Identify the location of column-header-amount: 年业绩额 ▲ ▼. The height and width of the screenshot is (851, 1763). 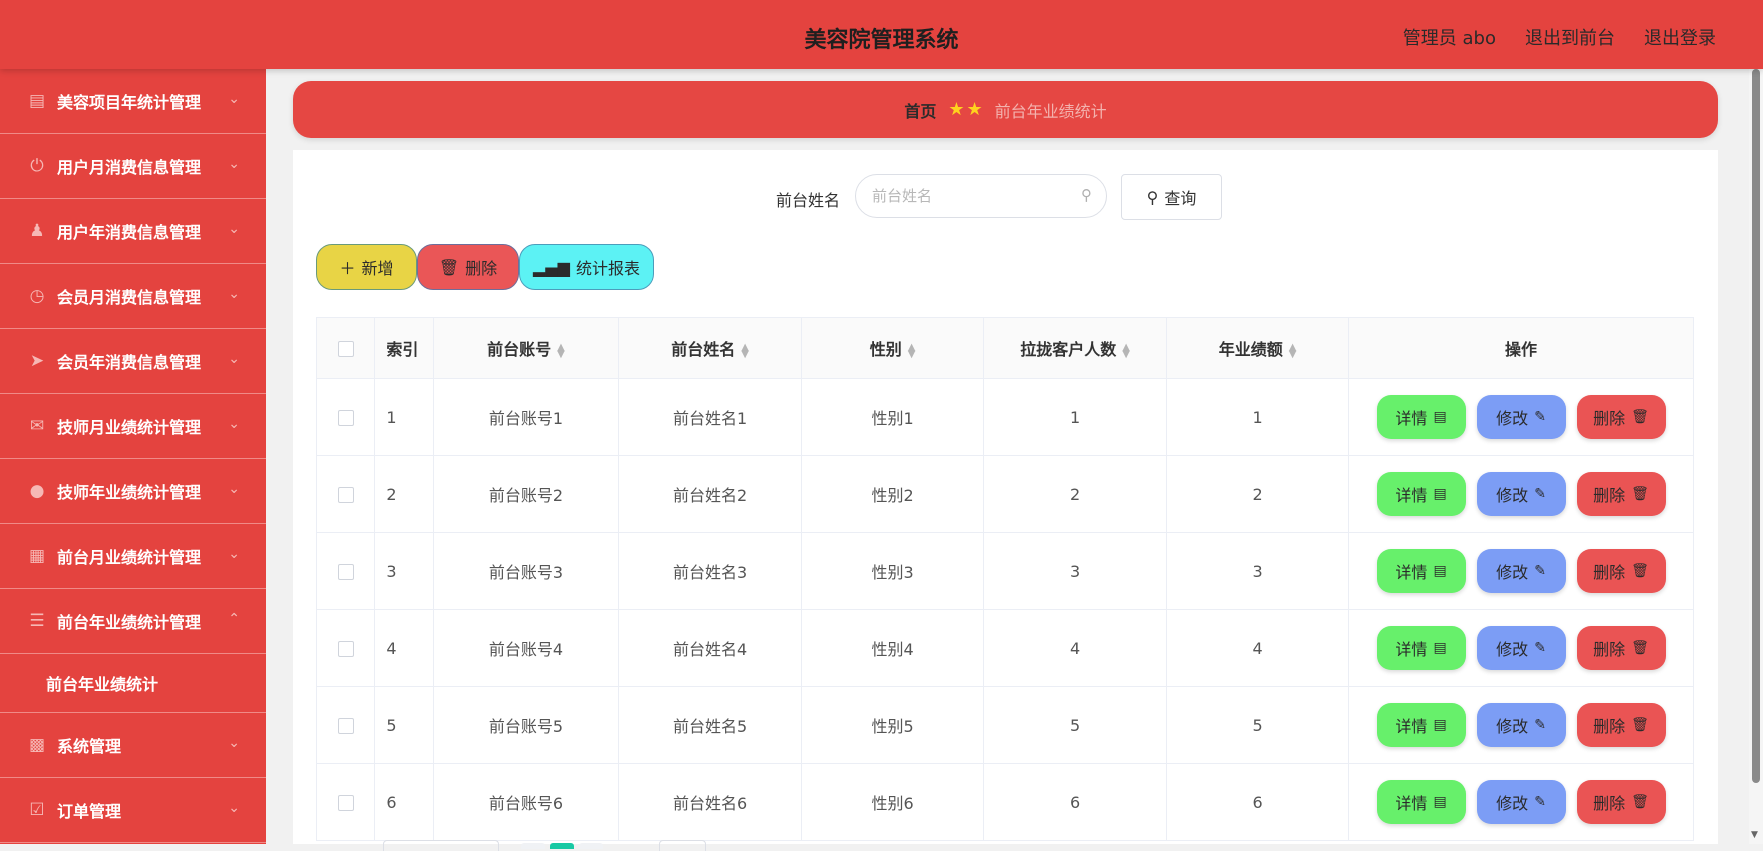
(1258, 348).